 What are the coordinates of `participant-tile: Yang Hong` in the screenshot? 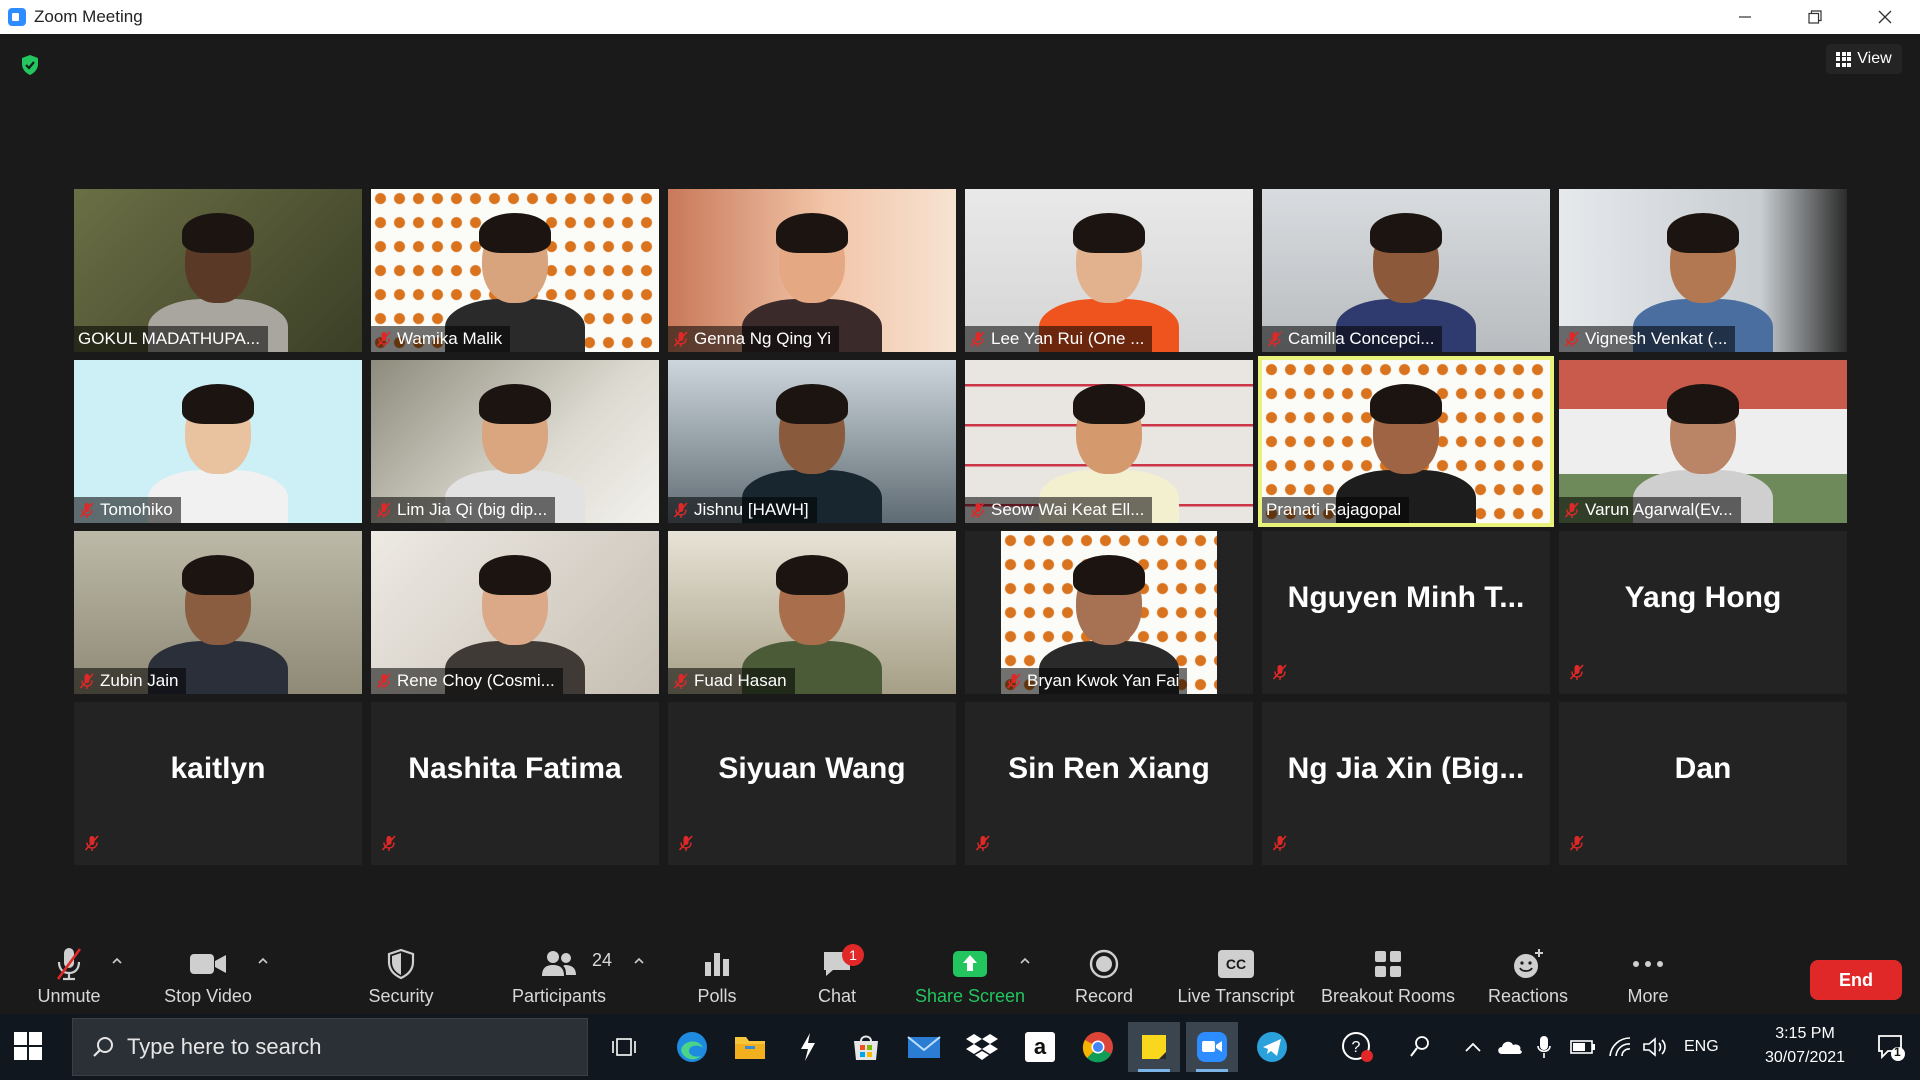 It's located at (1703, 612).